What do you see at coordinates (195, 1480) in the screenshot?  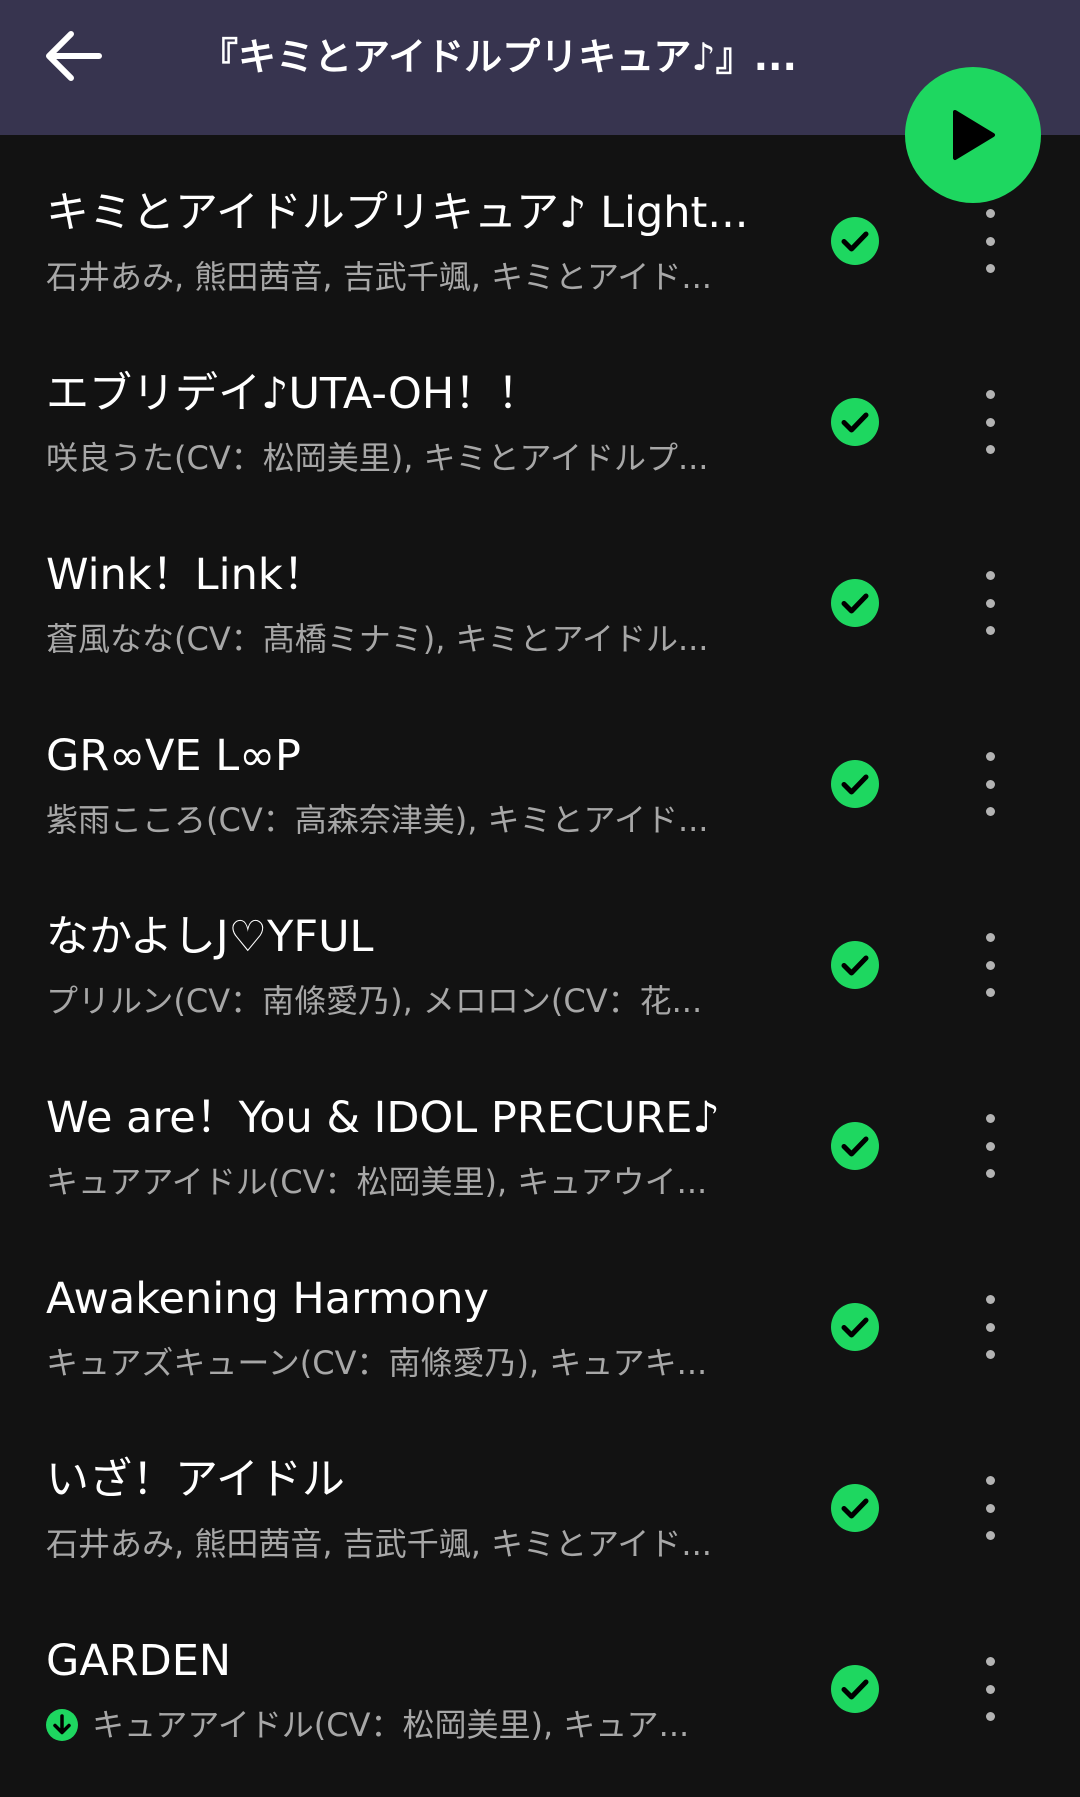 I see `track-title: いざ！アイドル` at bounding box center [195, 1480].